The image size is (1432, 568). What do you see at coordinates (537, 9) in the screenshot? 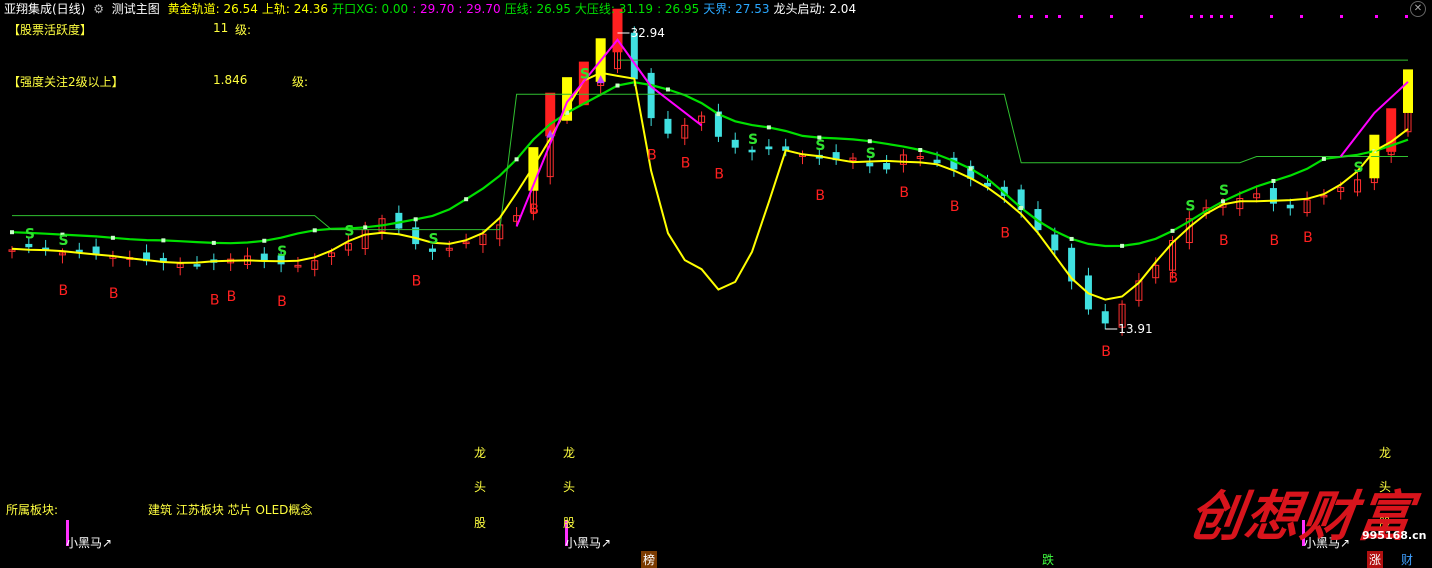
I see `indicator-field: 压线: 26.95` at bounding box center [537, 9].